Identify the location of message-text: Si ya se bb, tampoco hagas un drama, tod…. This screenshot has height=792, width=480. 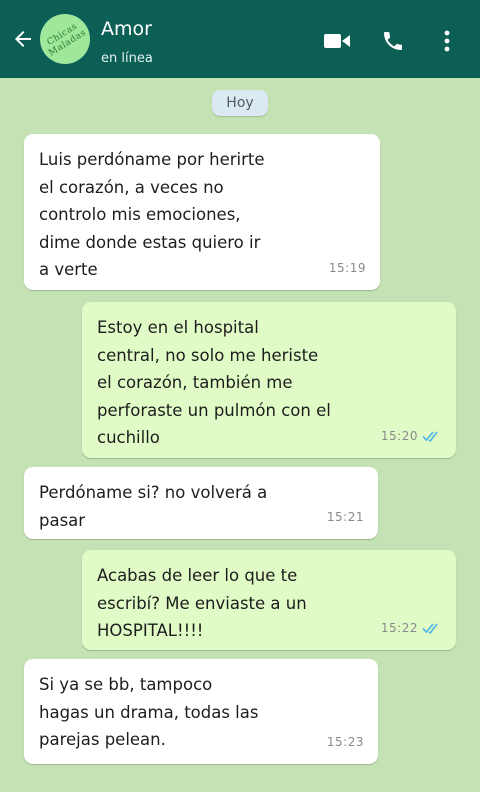
(149, 712).